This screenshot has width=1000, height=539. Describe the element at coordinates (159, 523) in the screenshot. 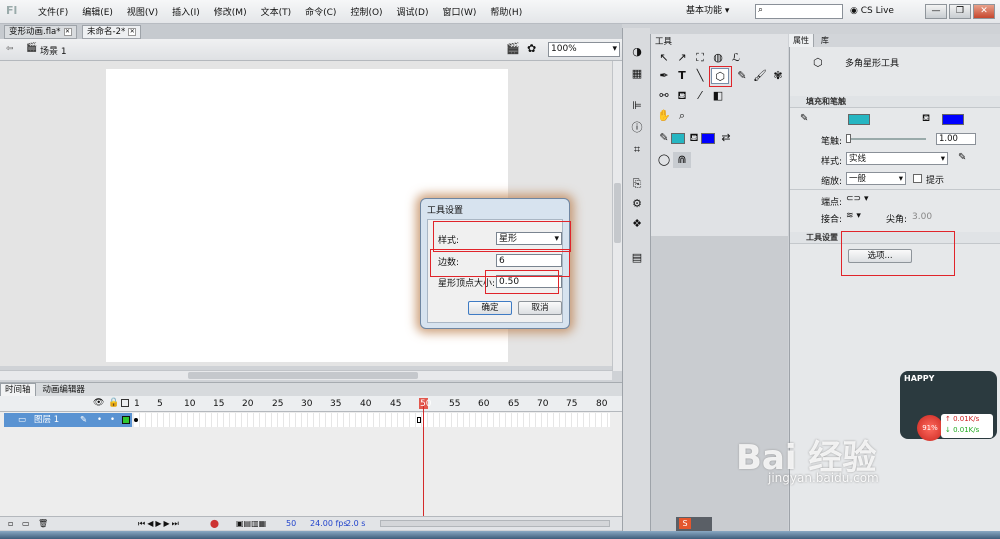

I see `playback-controls: ⏮◀▶▶⏭` at that location.